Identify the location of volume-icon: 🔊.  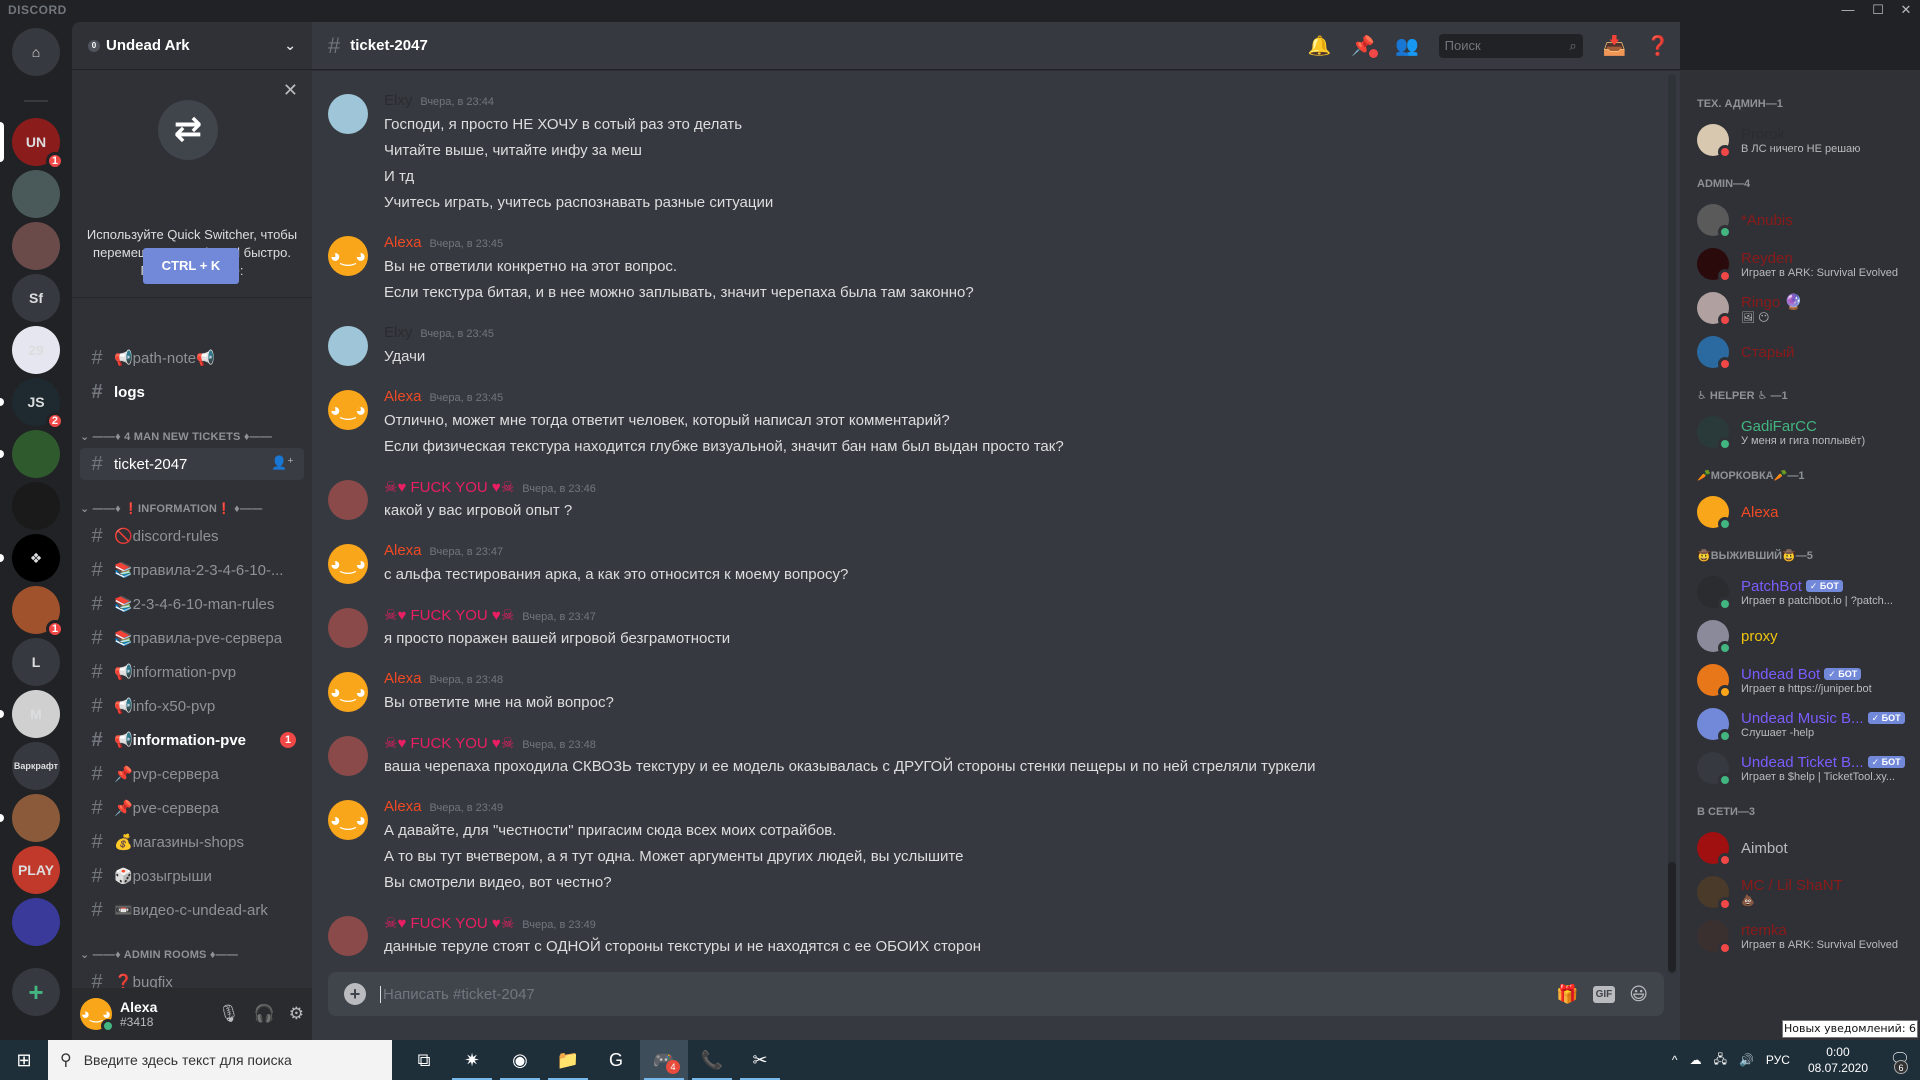
(1746, 1060).